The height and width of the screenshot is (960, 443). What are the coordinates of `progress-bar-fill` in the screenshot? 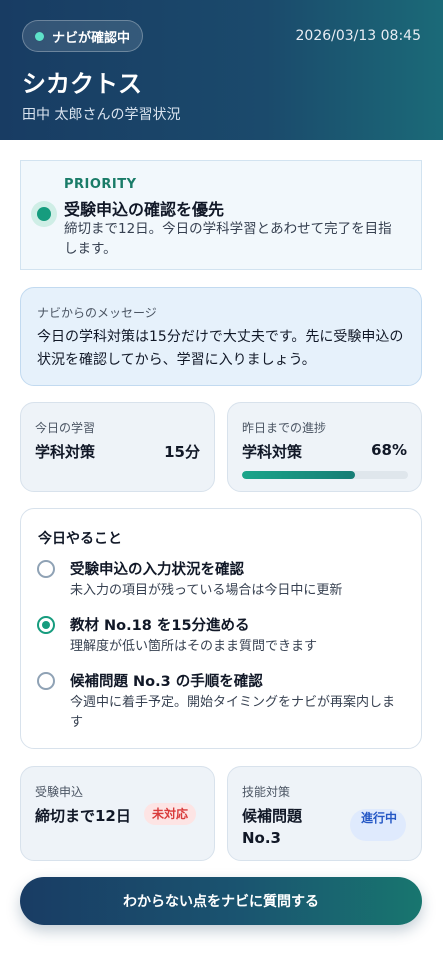 It's located at (298, 475).